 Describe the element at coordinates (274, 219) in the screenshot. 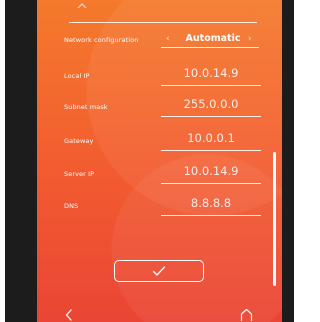

I see `scrollbar` at that location.